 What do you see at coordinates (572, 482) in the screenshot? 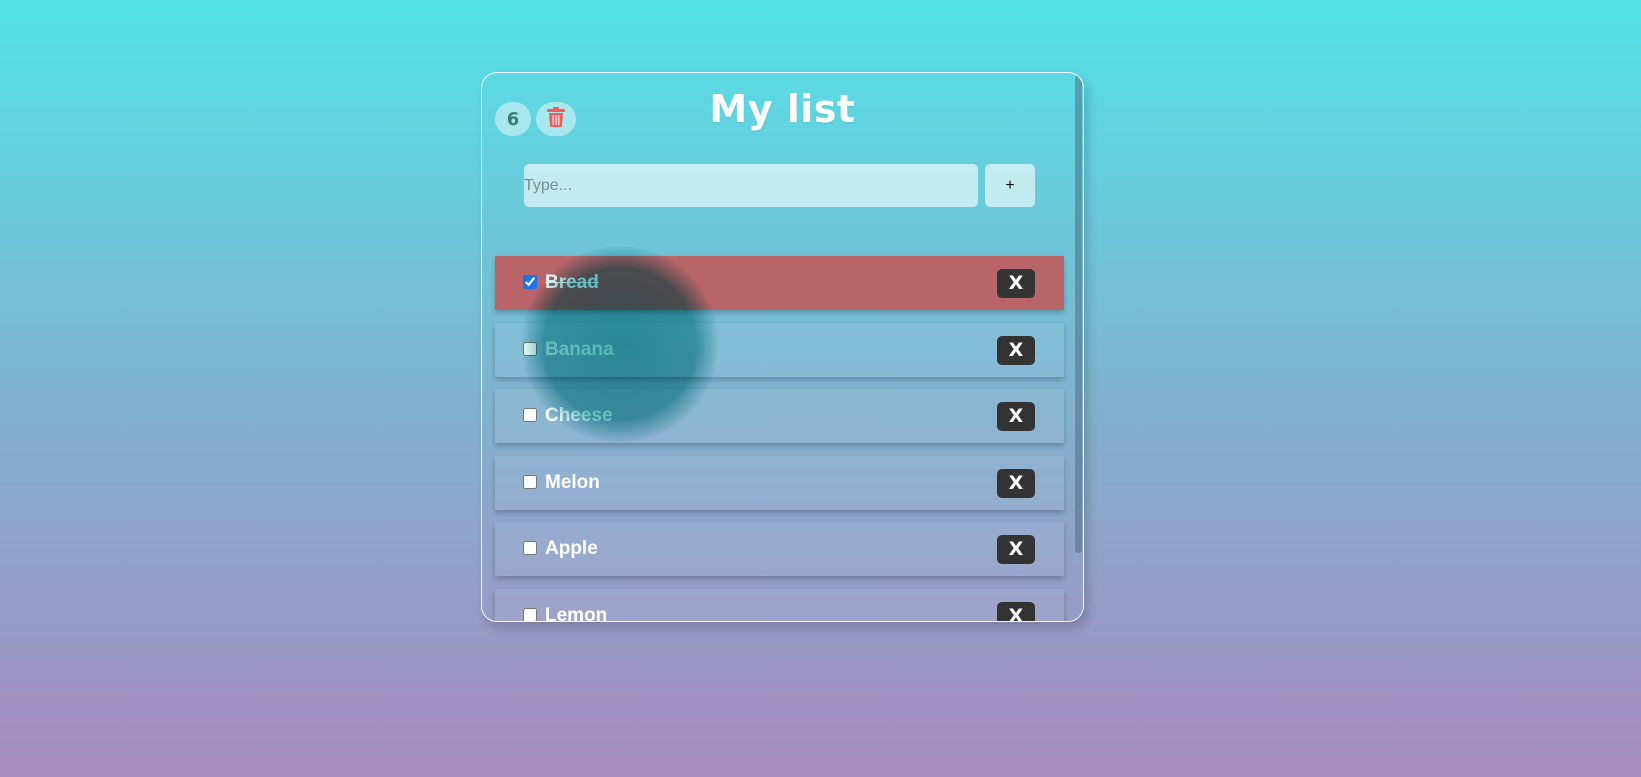
I see `item-label: Melon` at bounding box center [572, 482].